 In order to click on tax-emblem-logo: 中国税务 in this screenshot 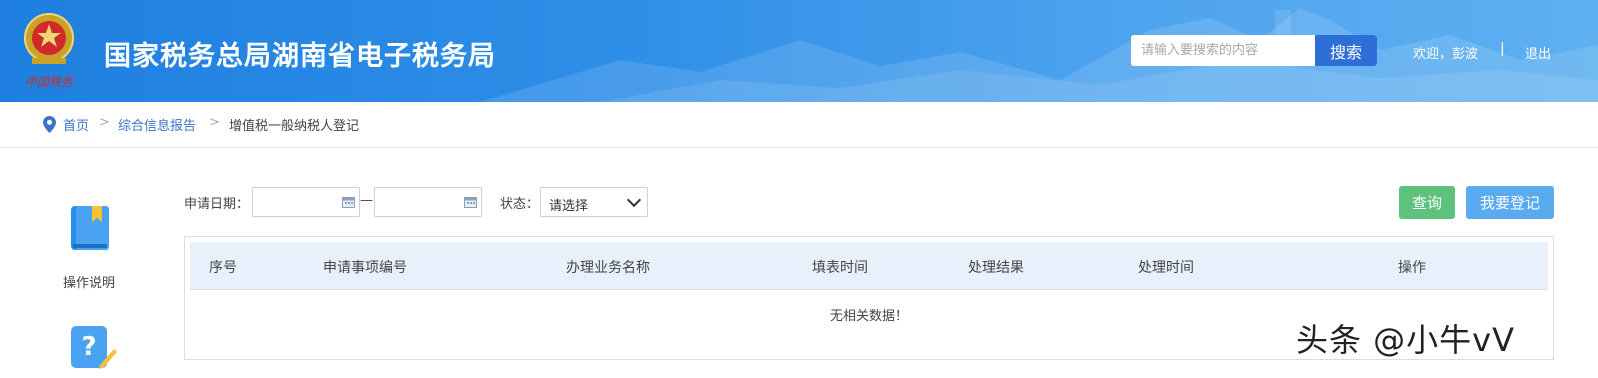, I will do `click(49, 51)`.